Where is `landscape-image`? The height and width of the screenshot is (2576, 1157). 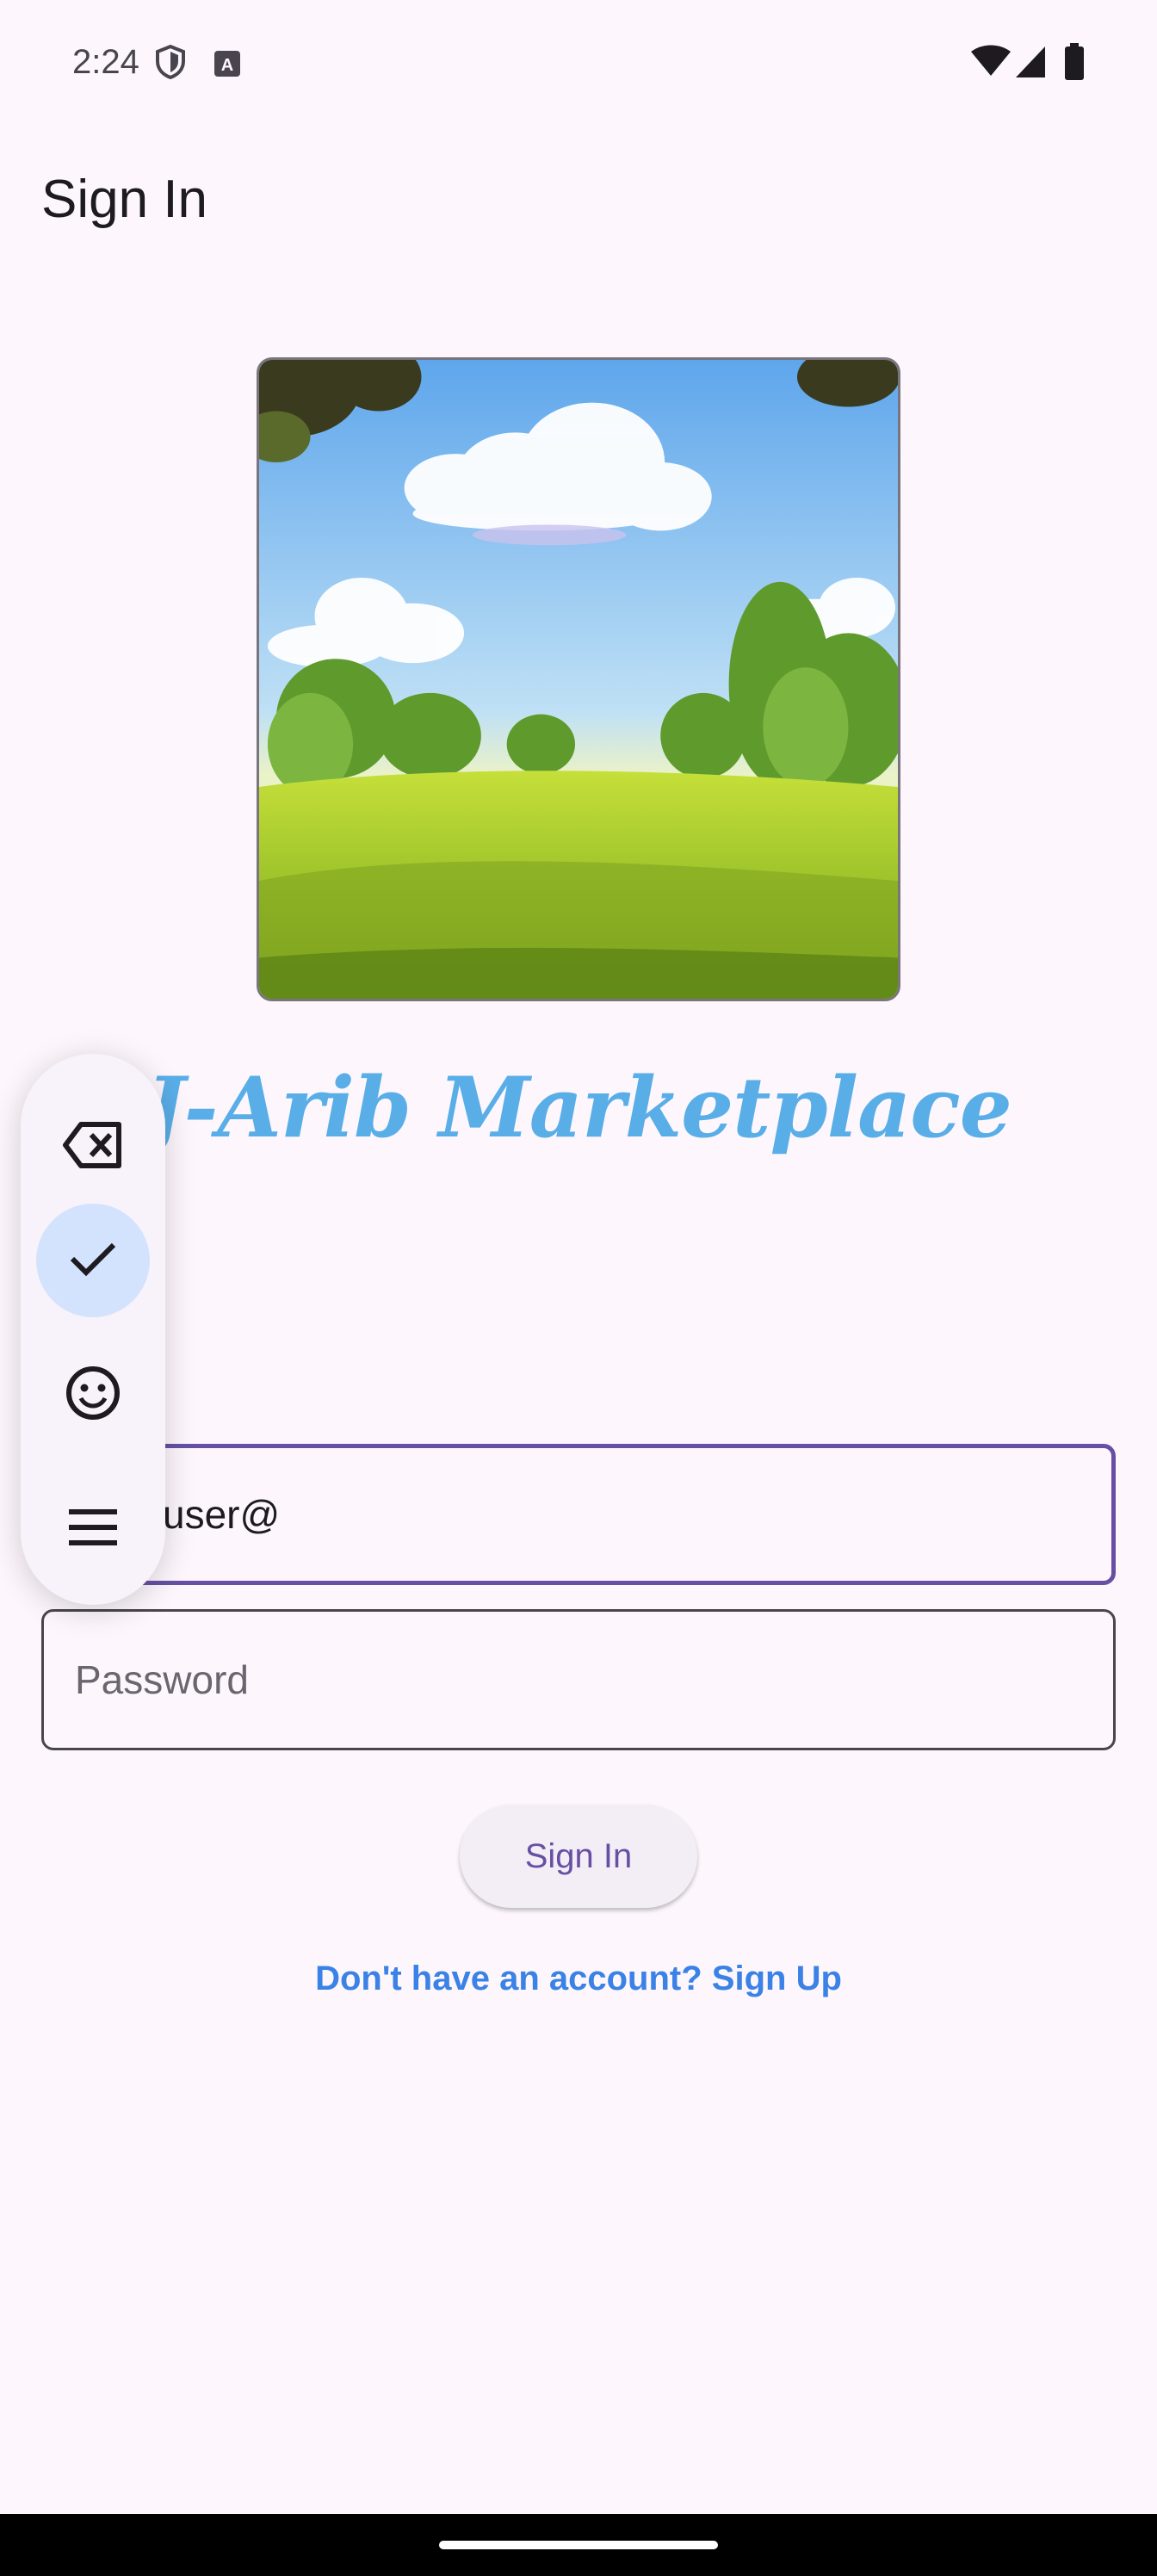
landscape-image is located at coordinates (579, 679).